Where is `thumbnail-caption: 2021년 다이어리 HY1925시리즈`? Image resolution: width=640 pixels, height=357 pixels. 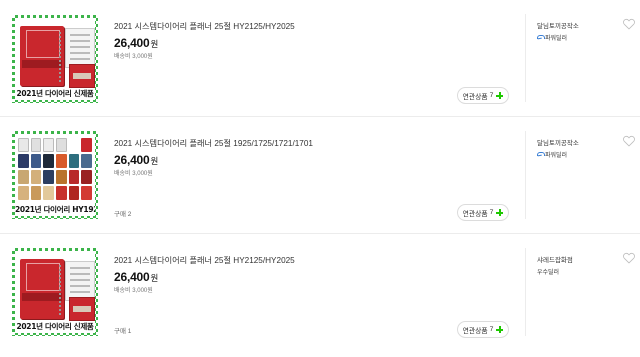 thumbnail-caption: 2021년 다이어리 HY1925시리즈 is located at coordinates (56, 209).